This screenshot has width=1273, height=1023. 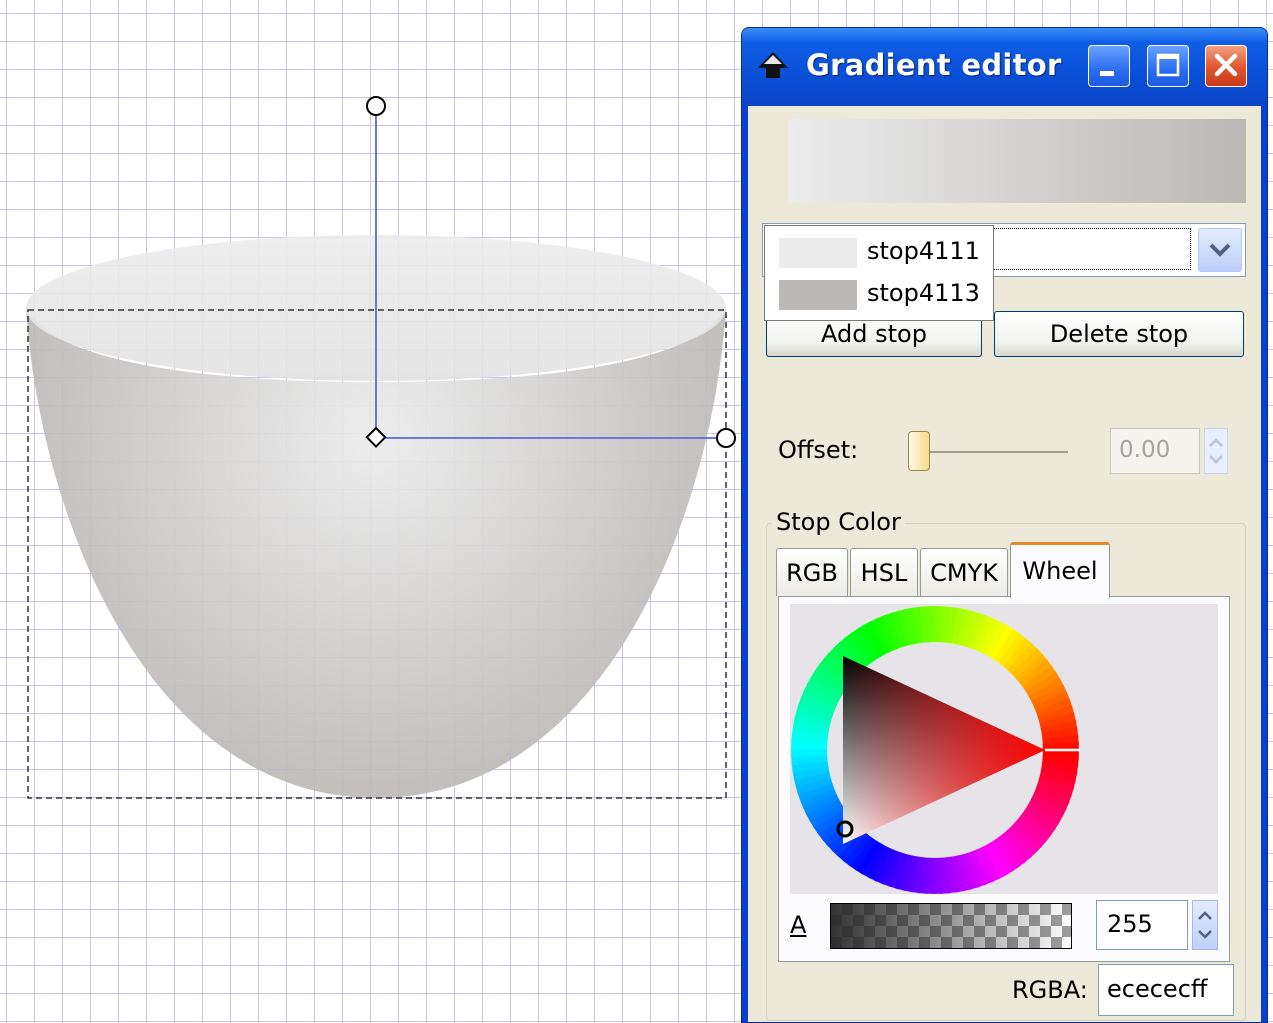 I want to click on offset-input: 0.00, so click(x=1155, y=451).